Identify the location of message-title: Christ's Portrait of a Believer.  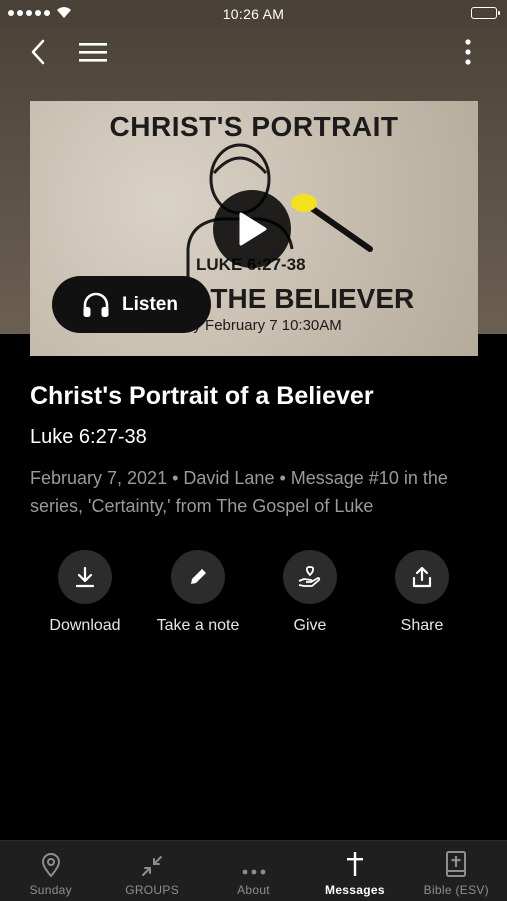
(202, 396).